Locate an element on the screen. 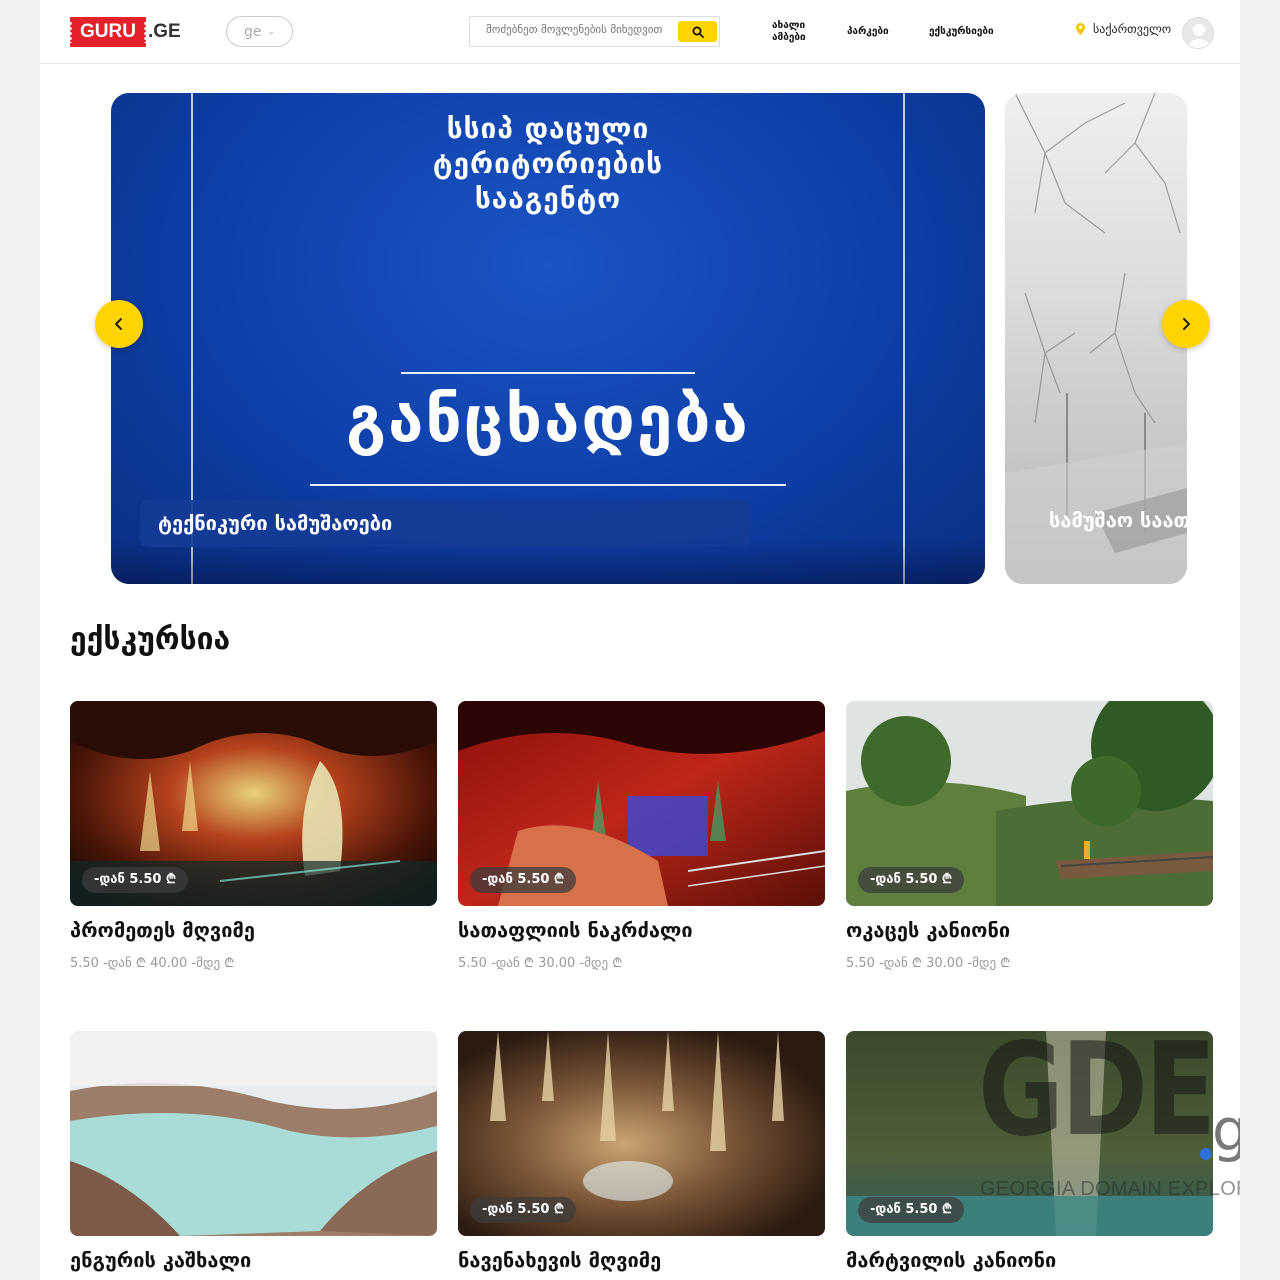 This screenshot has width=1280, height=1280. location-selector: საქართველო is located at coordinates (1123, 29).